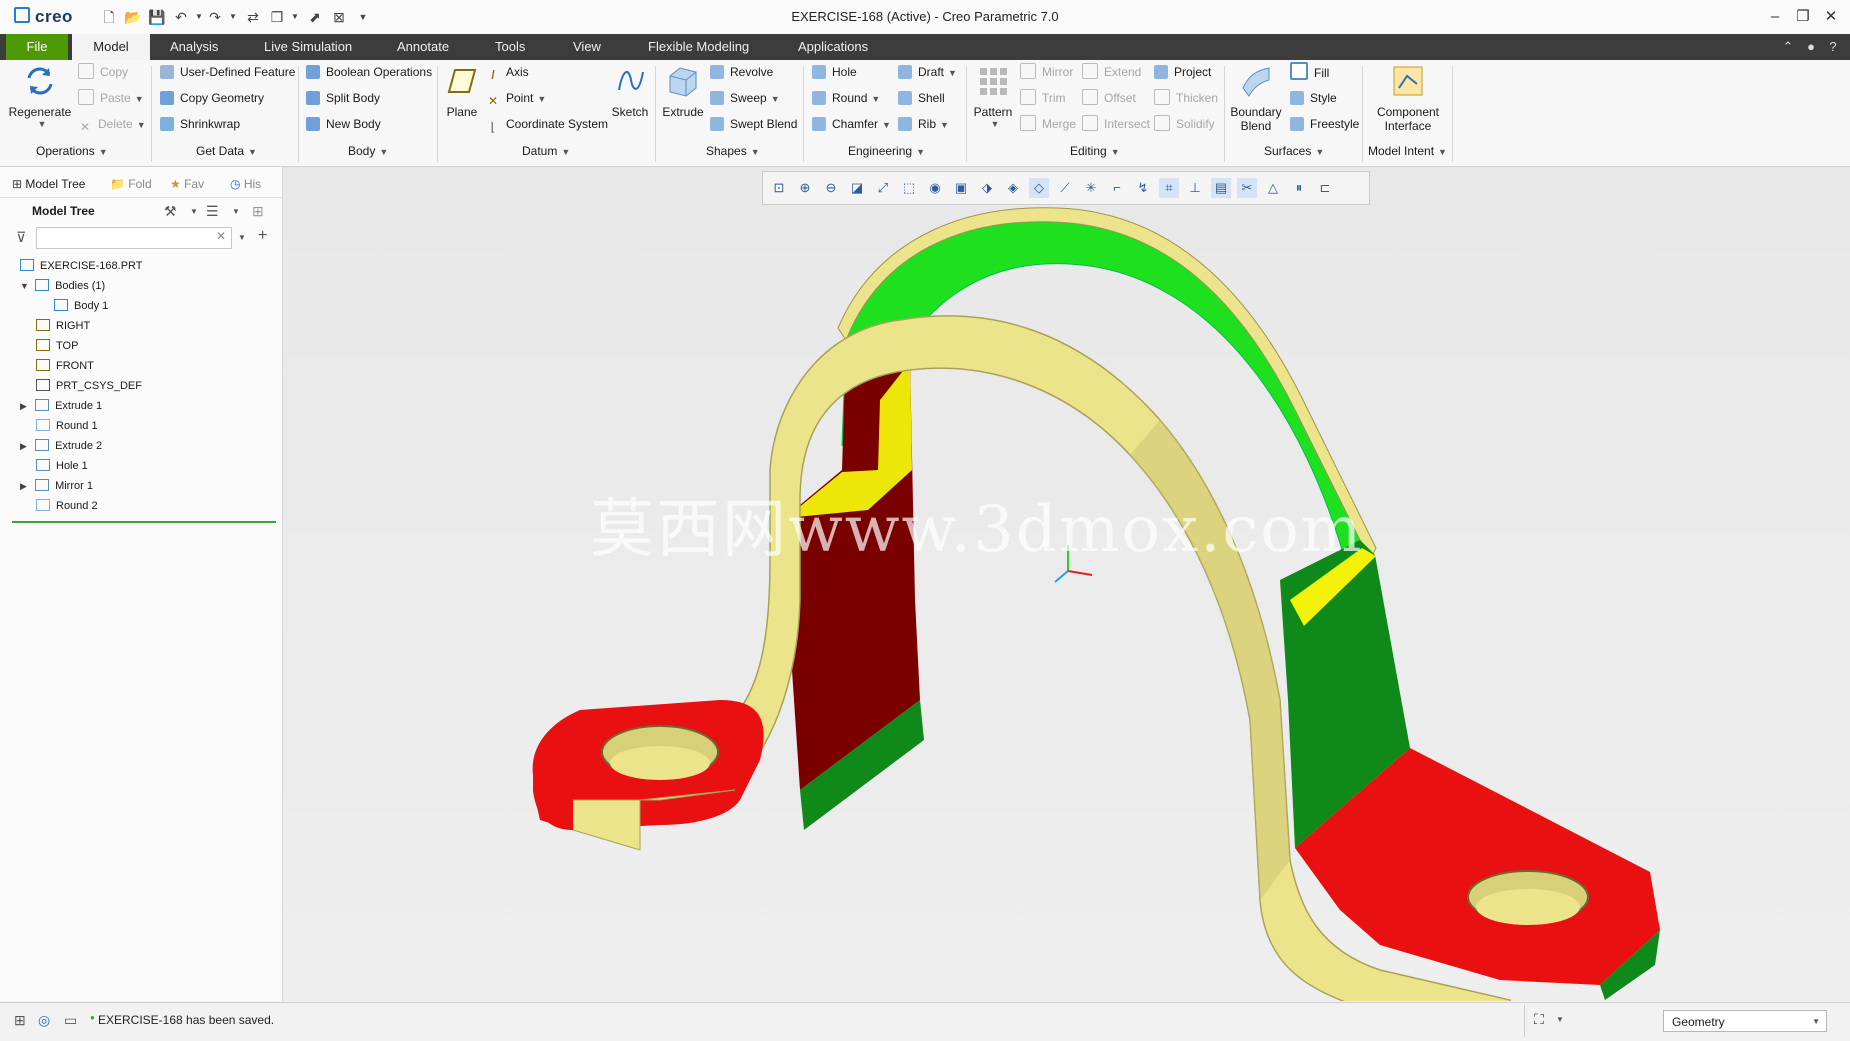 The height and width of the screenshot is (1041, 1850). Describe the element at coordinates (462, 91) in the screenshot. I see `plane-button: Plane` at that location.